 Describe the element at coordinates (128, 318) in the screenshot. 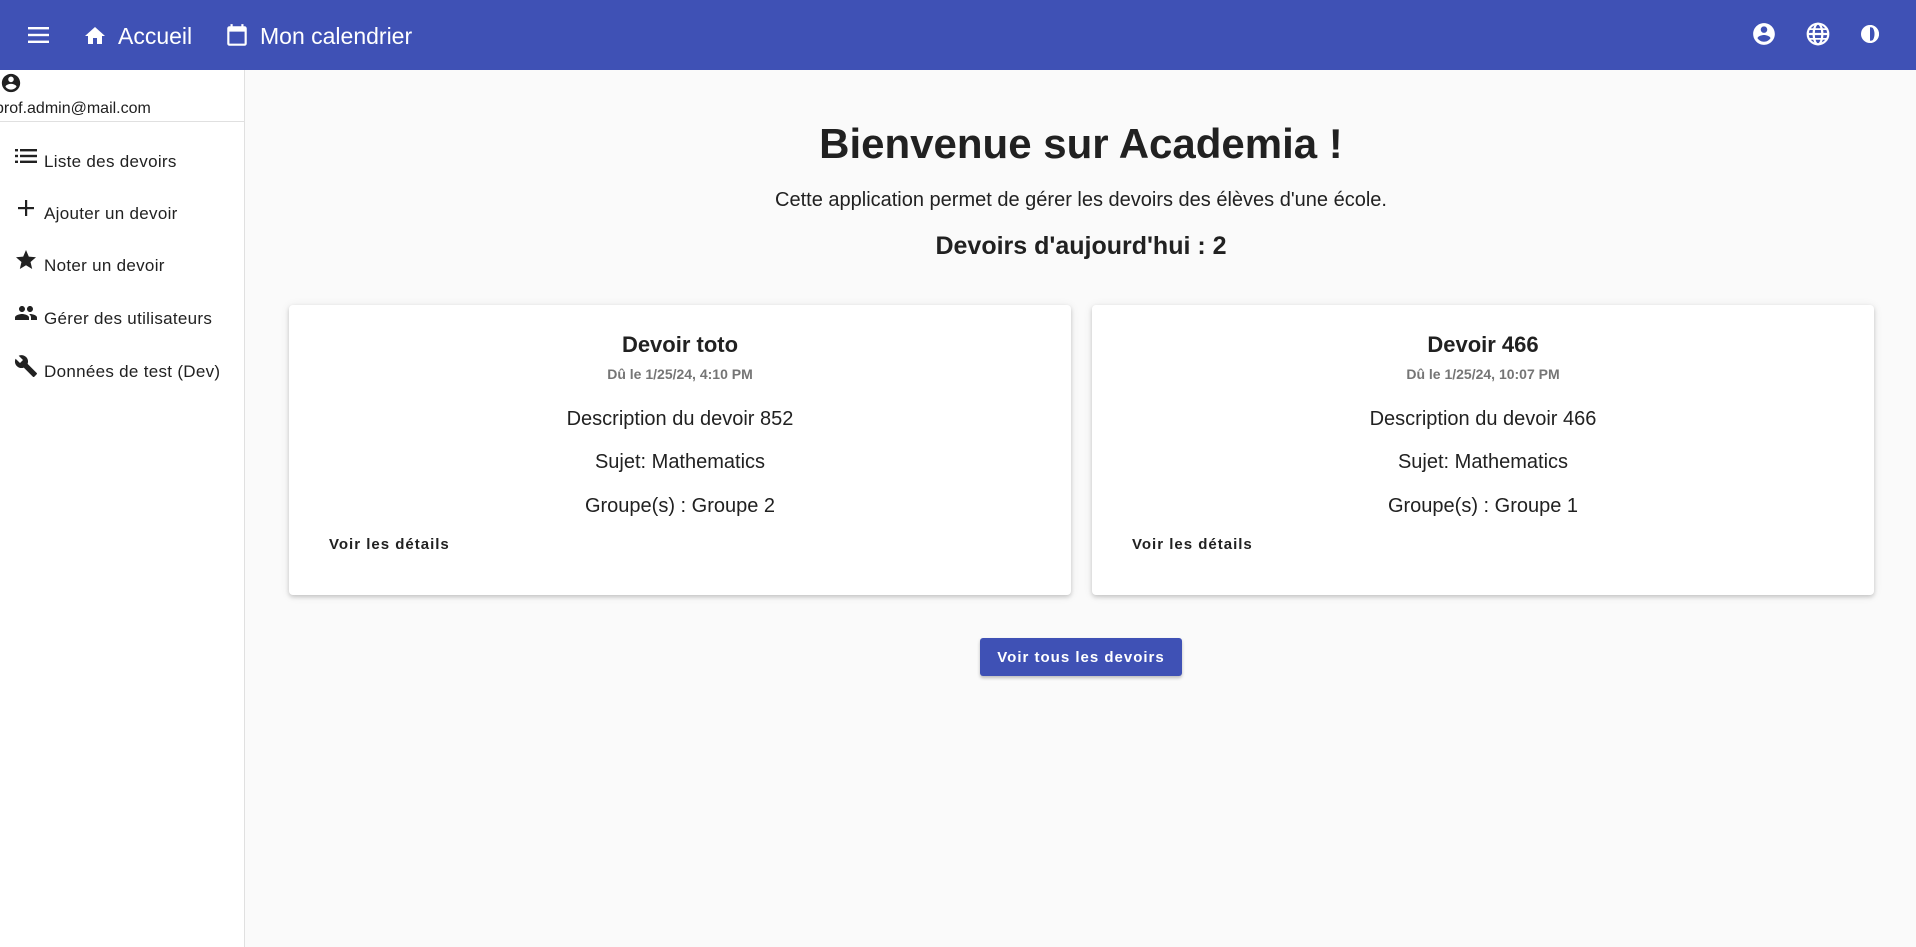

I see `sidebar-item-label: Gérer des utilisateurs` at that location.